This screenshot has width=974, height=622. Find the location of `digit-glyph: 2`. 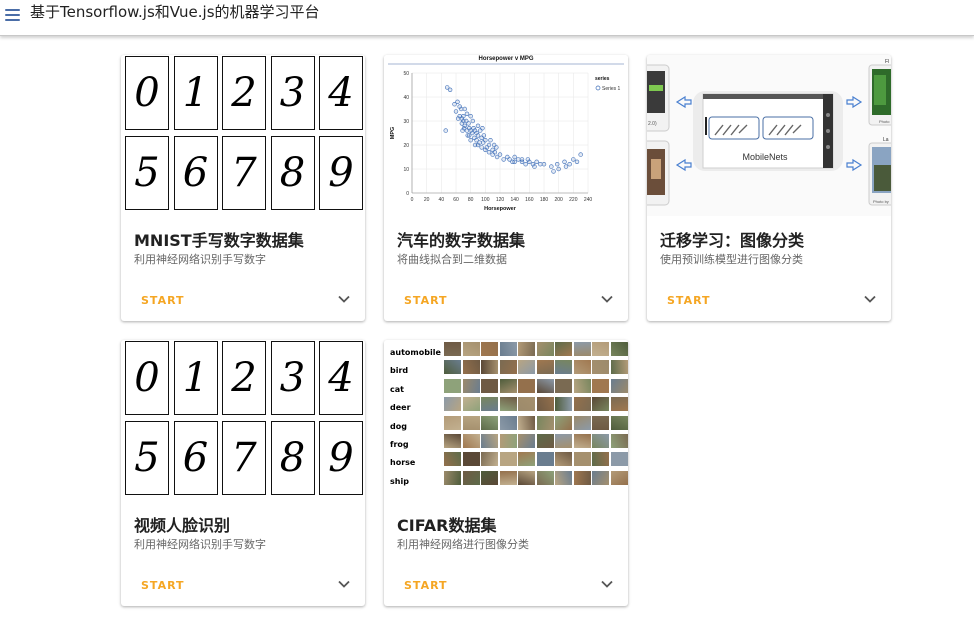

digit-glyph: 2 is located at coordinates (244, 378).